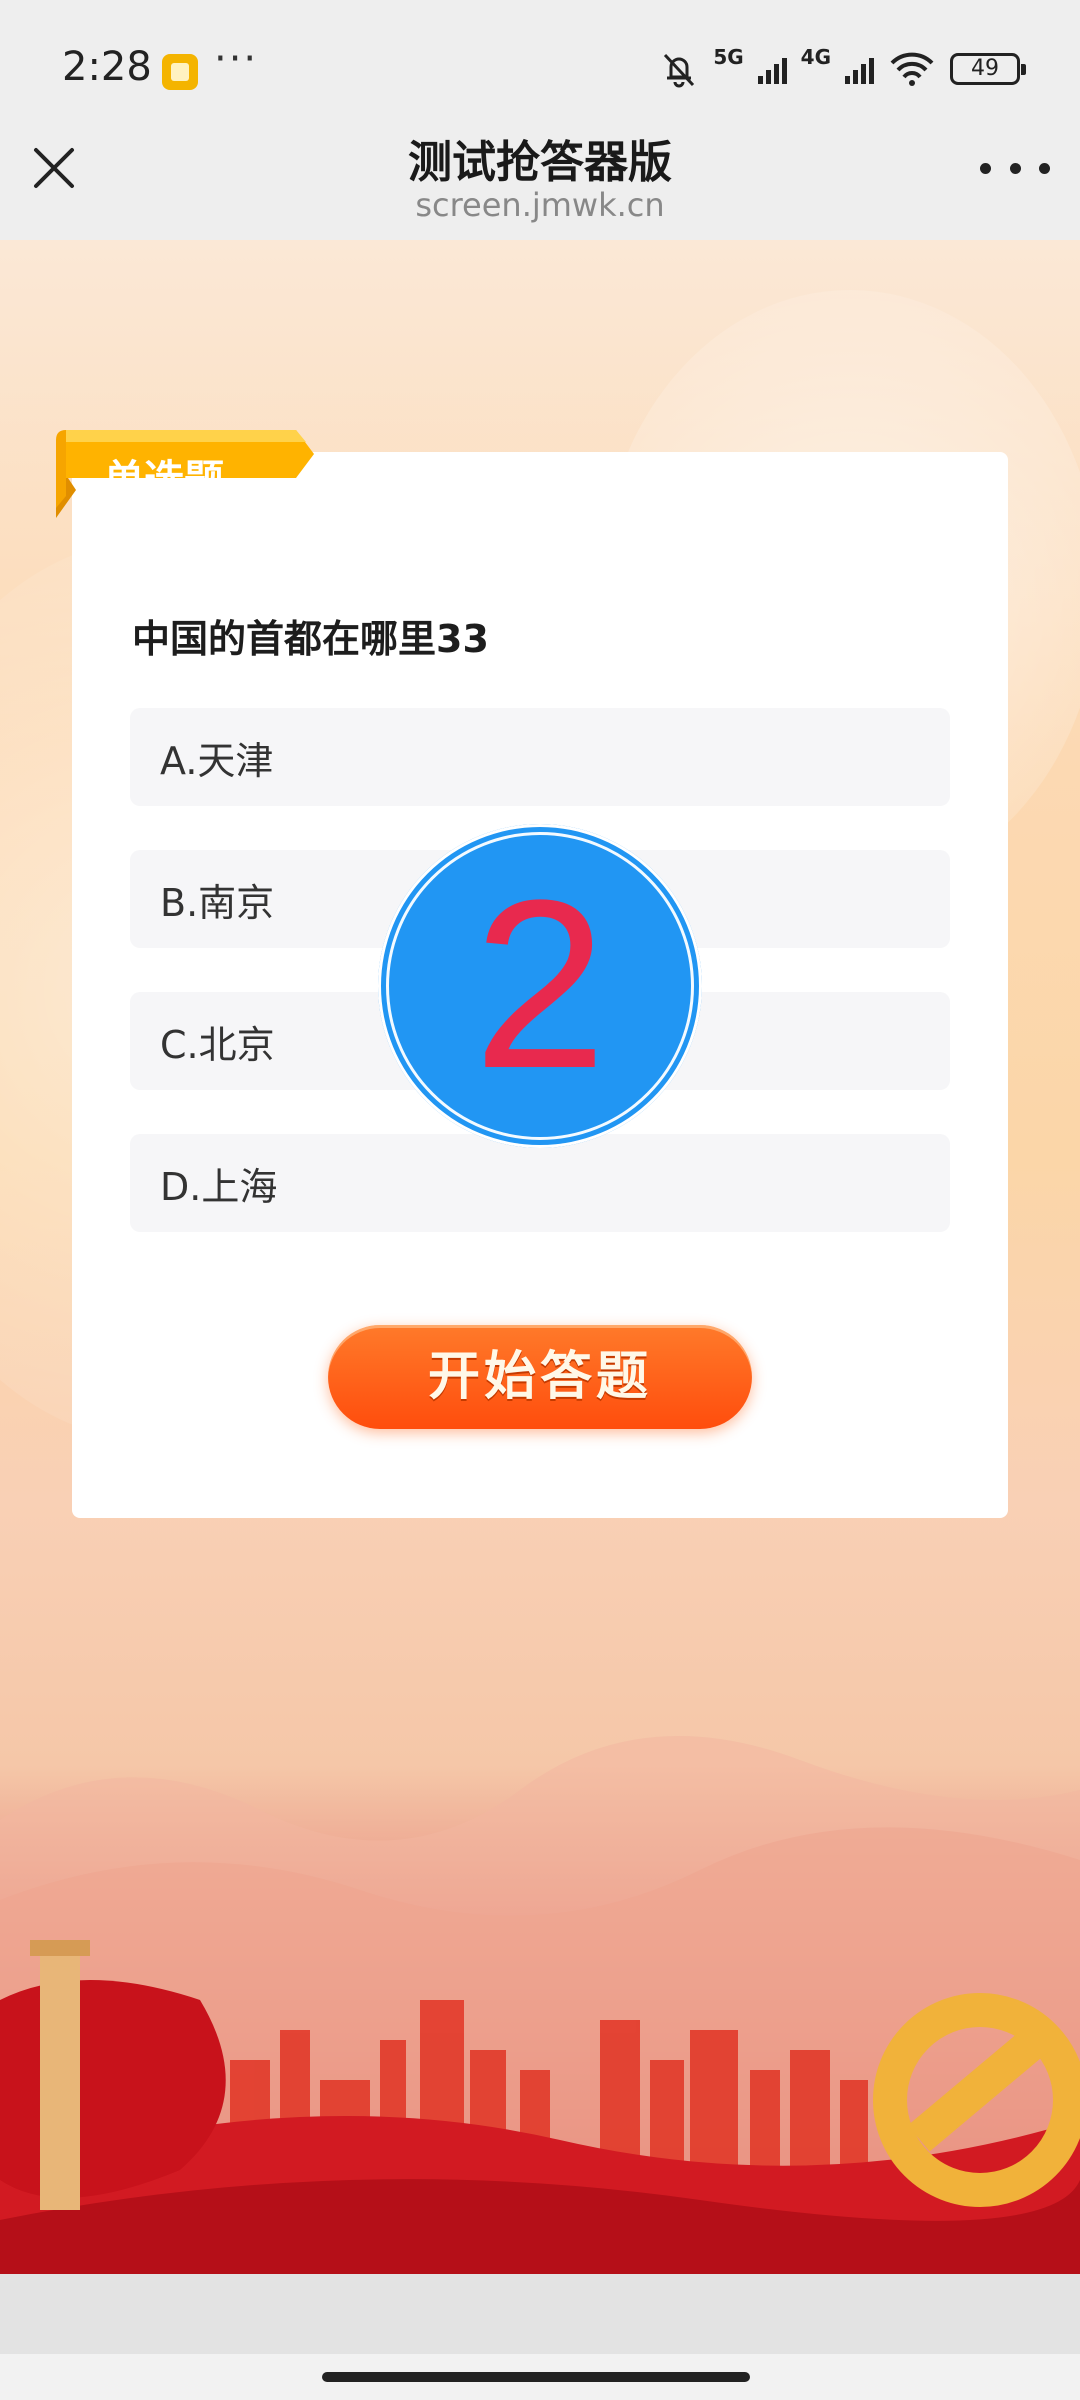 This screenshot has height=2400, width=1080. I want to click on signal-1-icon, so click(772, 69).